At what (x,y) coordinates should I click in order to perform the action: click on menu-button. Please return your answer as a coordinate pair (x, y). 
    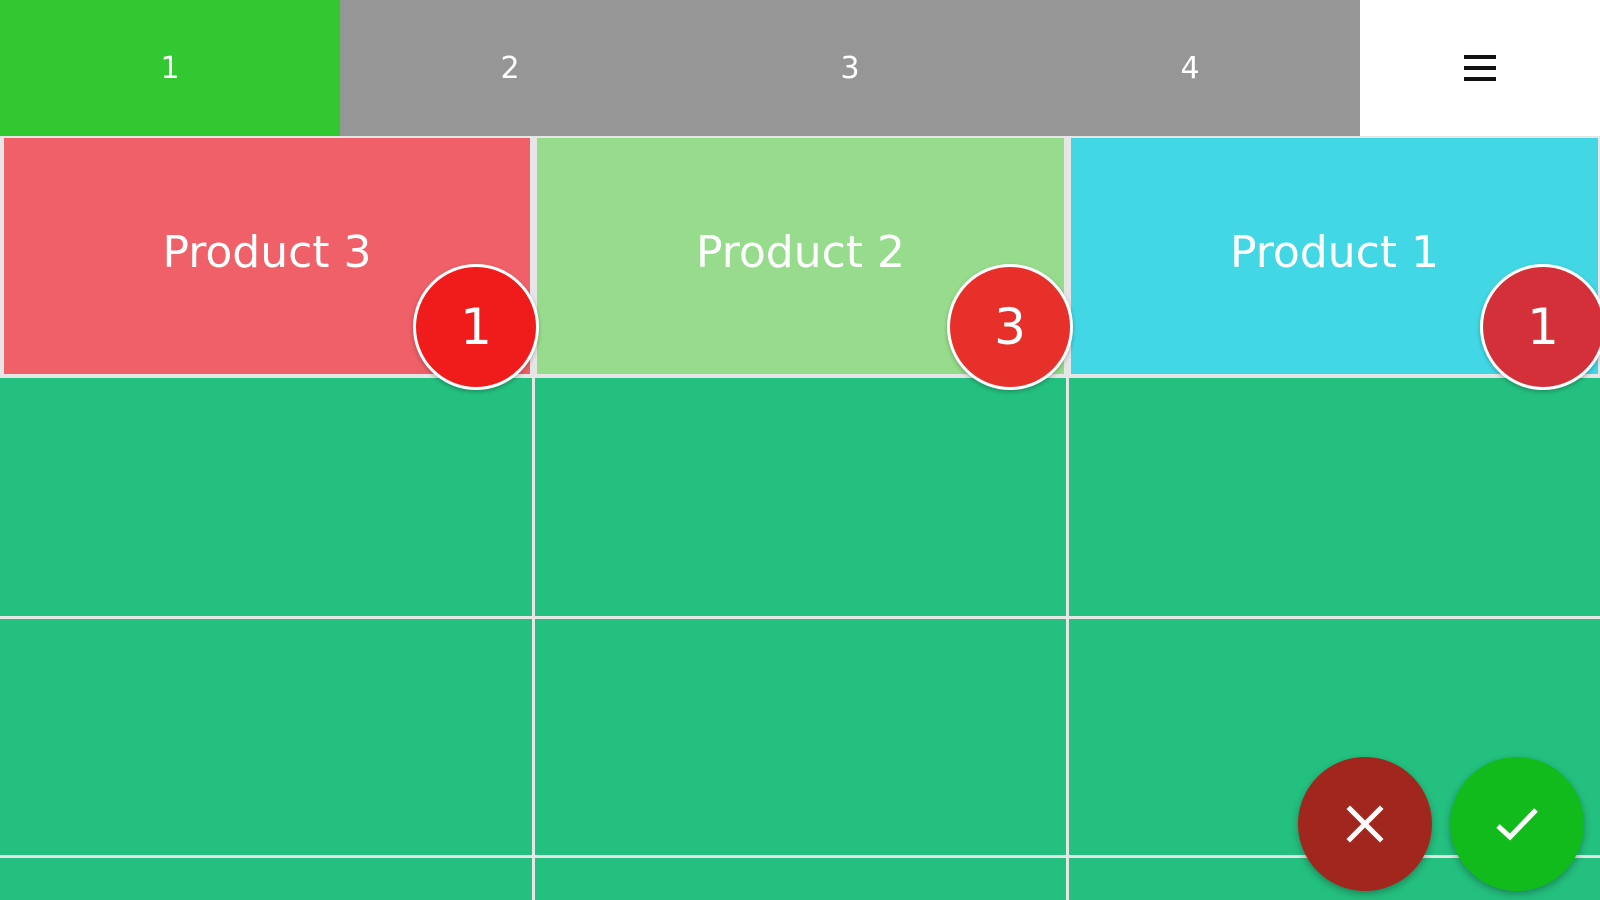
    Looking at the image, I should click on (1480, 68).